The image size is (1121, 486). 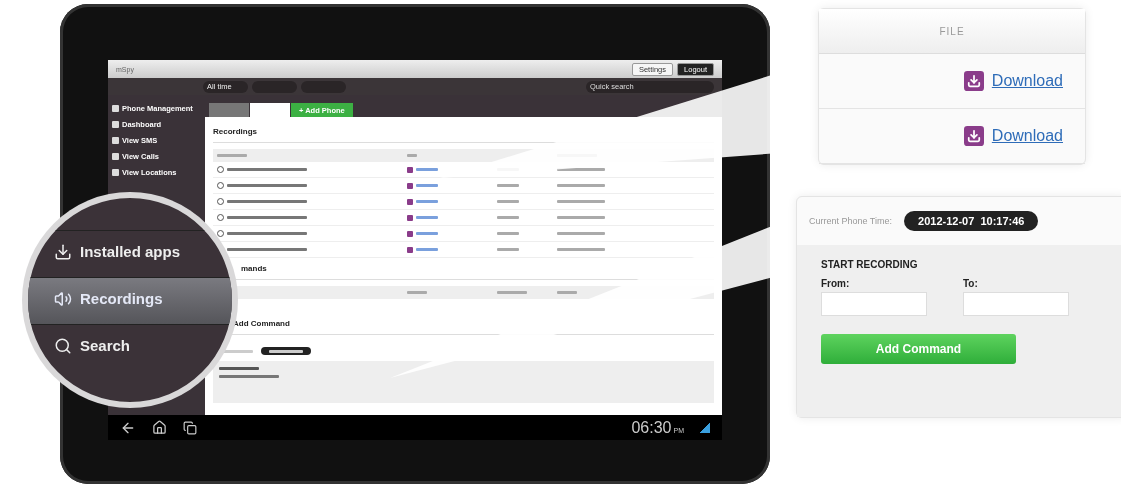 I want to click on menu-item: Installed apps, so click(x=117, y=251).